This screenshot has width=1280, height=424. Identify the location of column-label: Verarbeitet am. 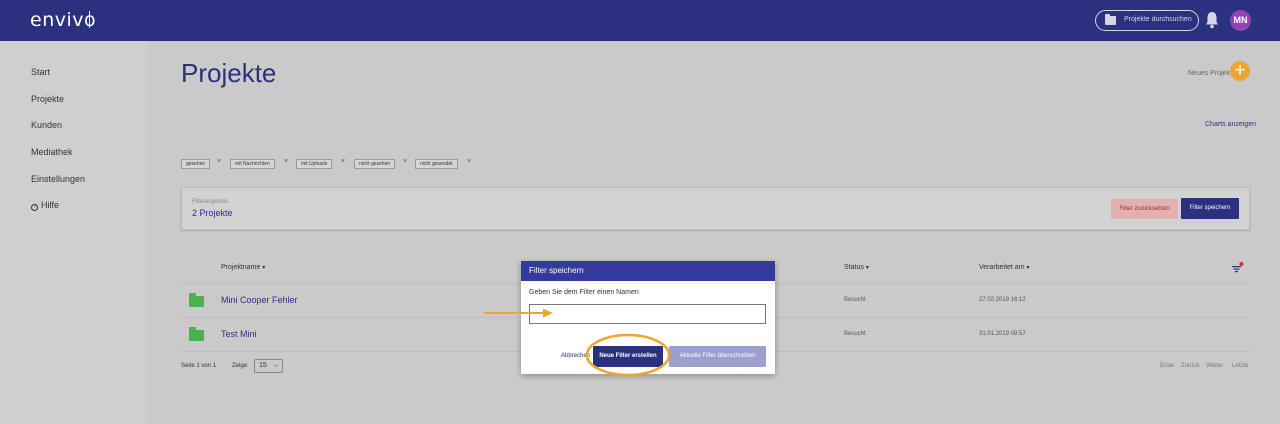
(1002, 267).